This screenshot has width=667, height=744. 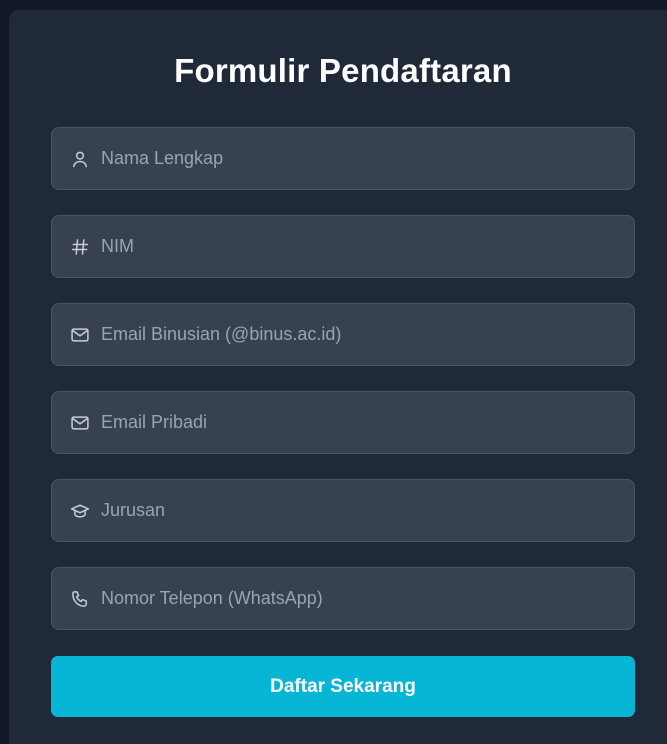 I want to click on email-binusian-field, so click(x=343, y=334).